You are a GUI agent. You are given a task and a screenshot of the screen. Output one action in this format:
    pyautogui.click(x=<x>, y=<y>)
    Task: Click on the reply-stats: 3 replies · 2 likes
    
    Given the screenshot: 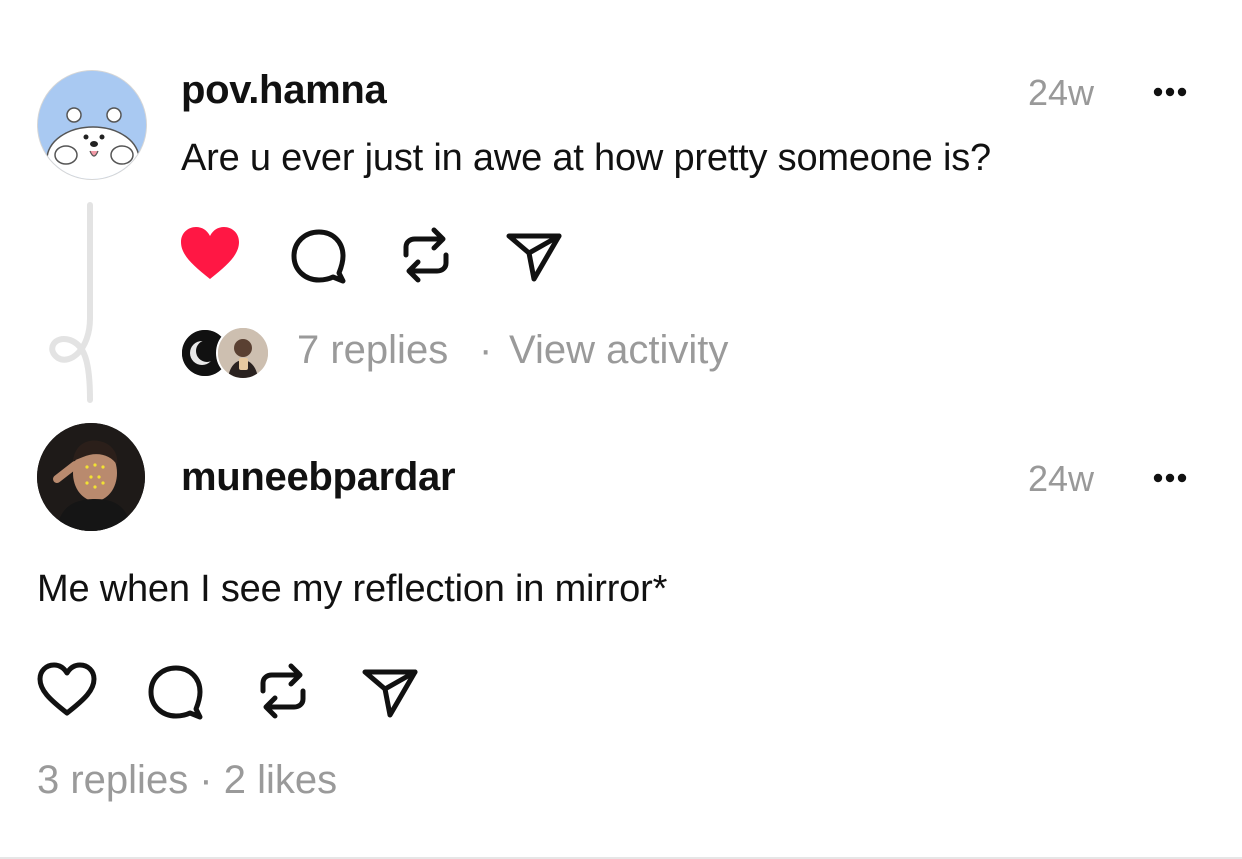 What is the action you would take?
    pyautogui.click(x=187, y=780)
    